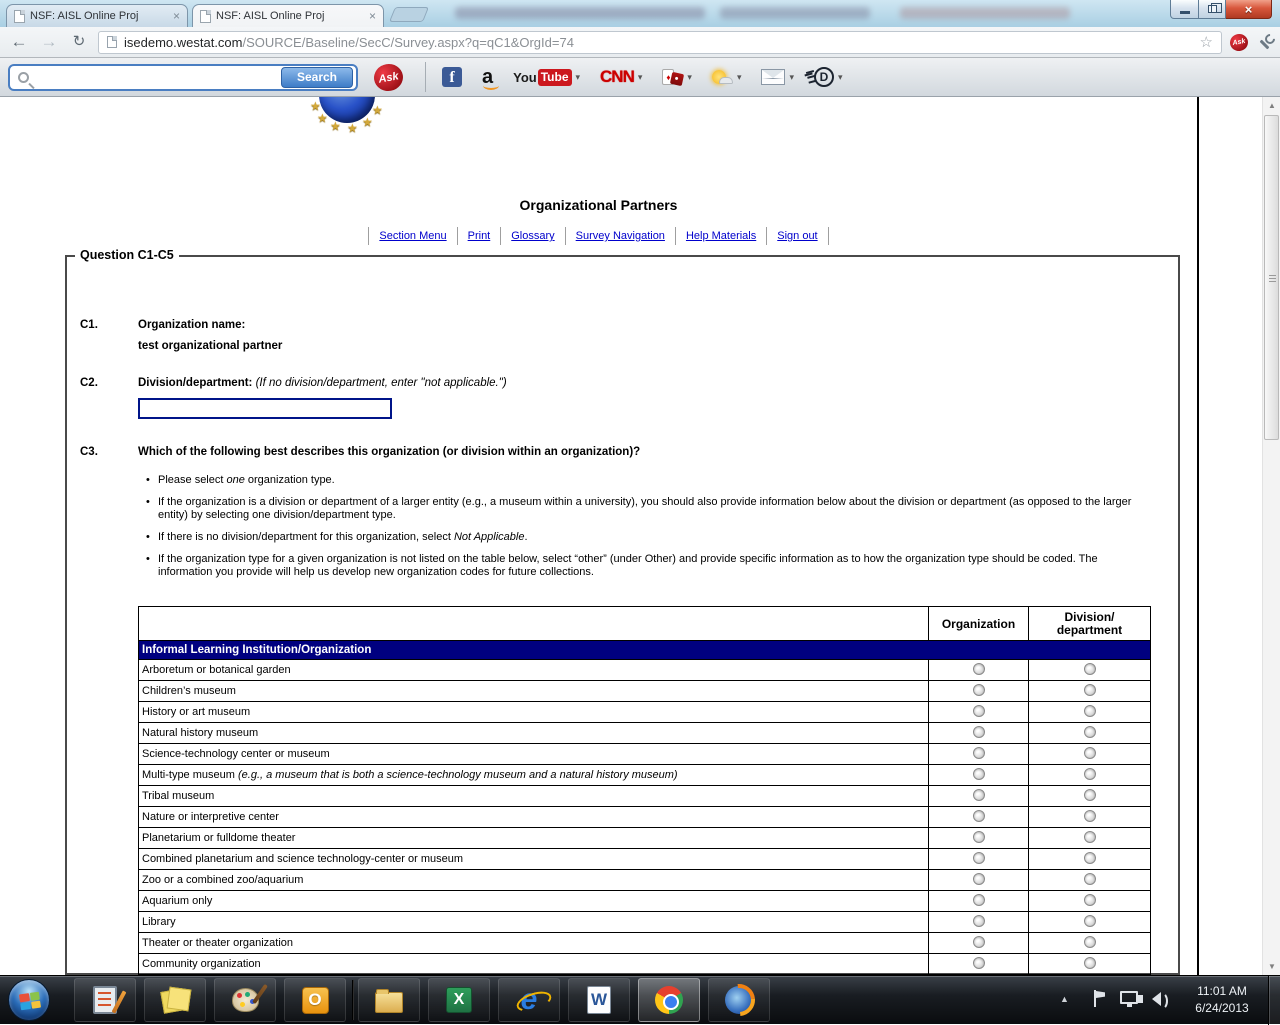 The width and height of the screenshot is (1280, 1025). I want to click on scroll-up-icon: ▲, so click(1271, 105).